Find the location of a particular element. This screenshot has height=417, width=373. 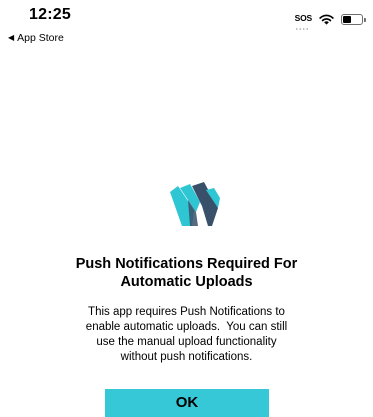

dialog-message-line: without push notifications. is located at coordinates (186, 357).